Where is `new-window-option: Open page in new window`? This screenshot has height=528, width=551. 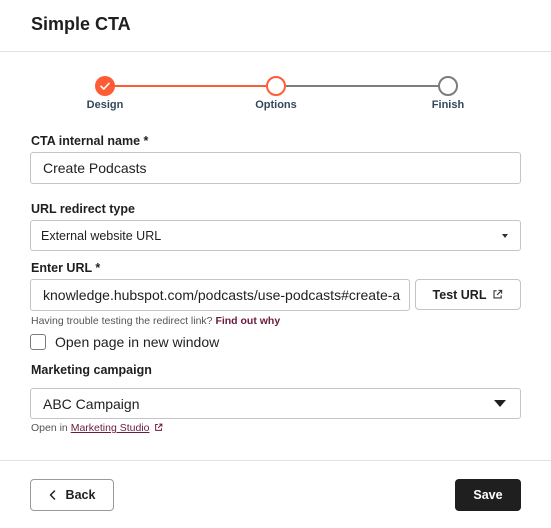
new-window-option: Open page in new window is located at coordinates (124, 342).